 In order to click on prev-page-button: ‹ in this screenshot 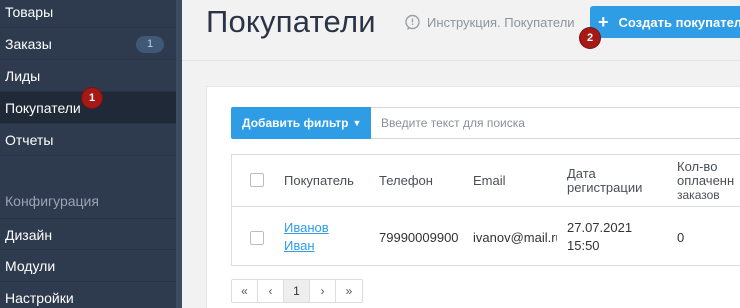, I will do `click(271, 291)`.